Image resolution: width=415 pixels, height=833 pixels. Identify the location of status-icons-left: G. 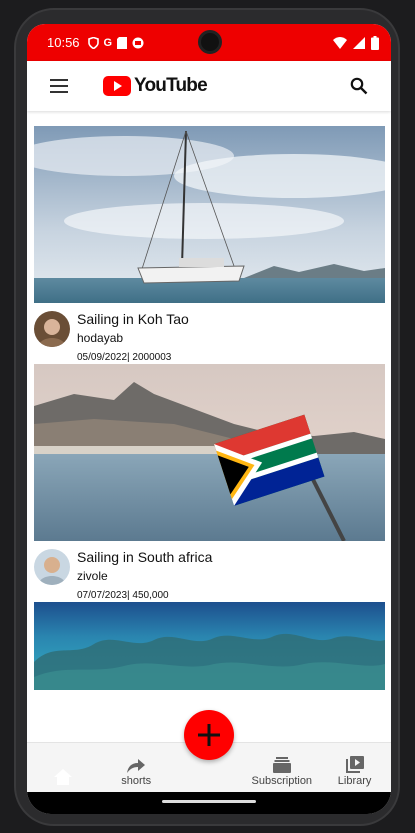
(116, 42).